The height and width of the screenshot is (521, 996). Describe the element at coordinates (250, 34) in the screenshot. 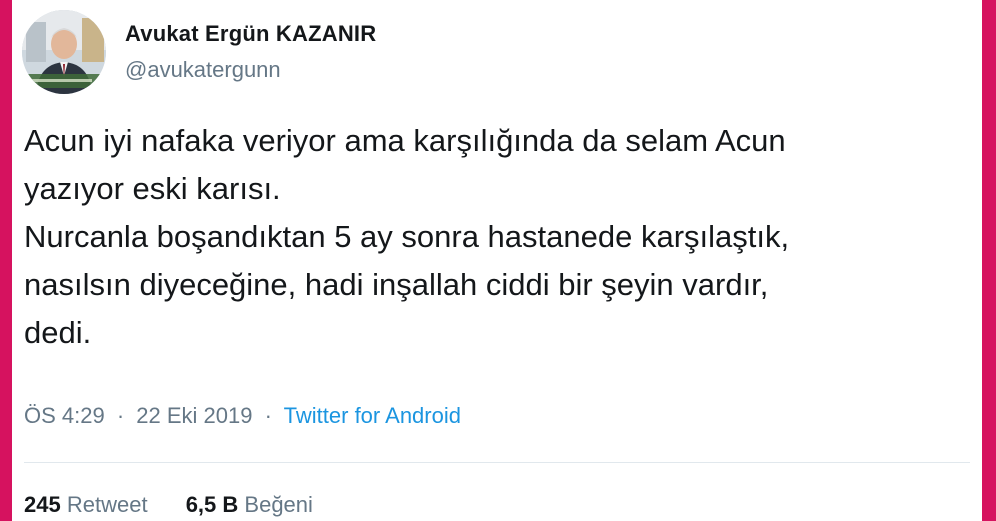

I see `author-name: Avukat Ergün KAZANIR` at that location.